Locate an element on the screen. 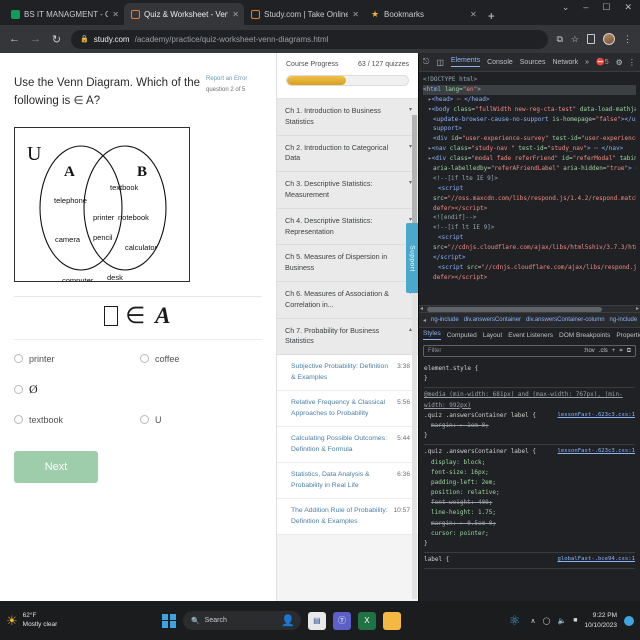  computed-sidebar-icon: ⌗ is located at coordinates (620, 351).